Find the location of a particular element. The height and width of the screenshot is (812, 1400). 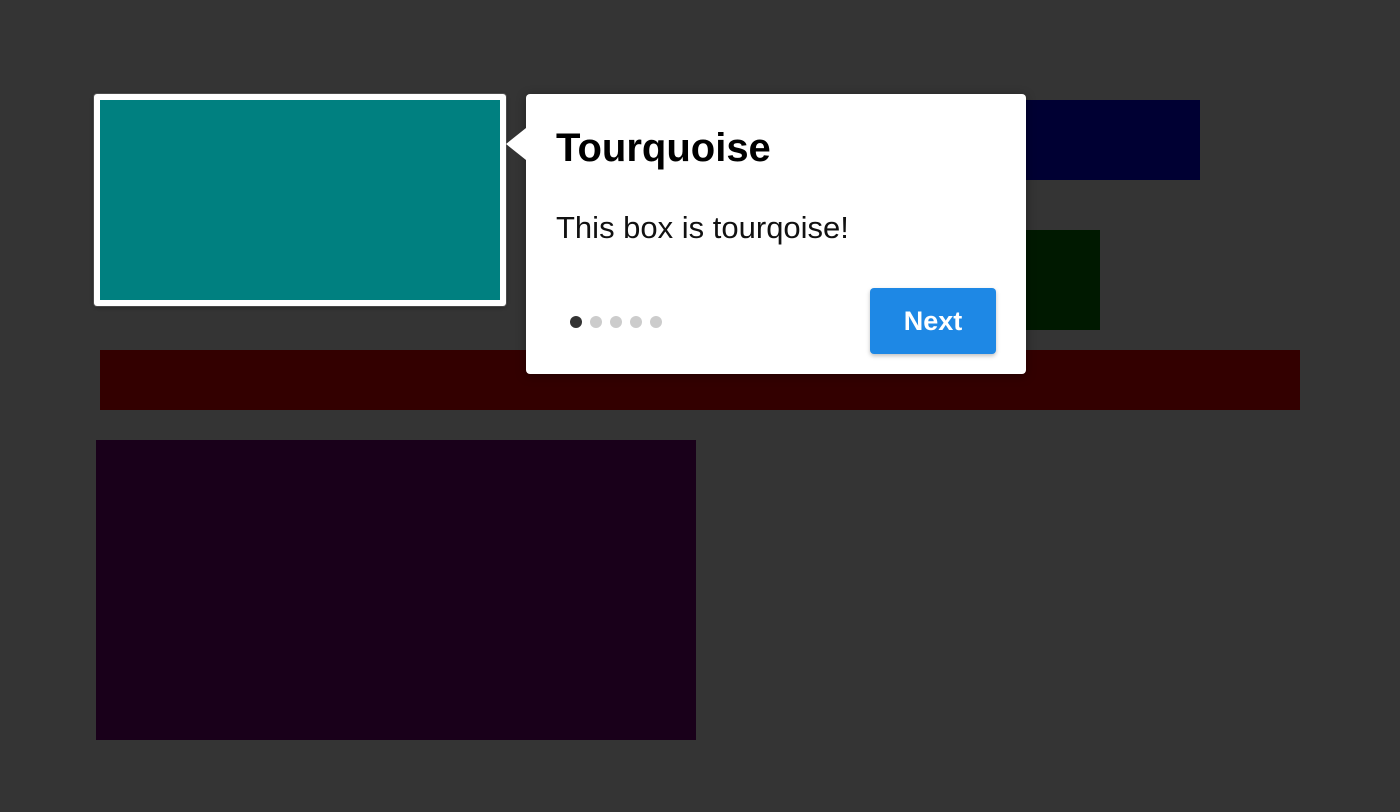

tour-tooltip: Tourquoise This box is tourqoise! Next is located at coordinates (766, 234).